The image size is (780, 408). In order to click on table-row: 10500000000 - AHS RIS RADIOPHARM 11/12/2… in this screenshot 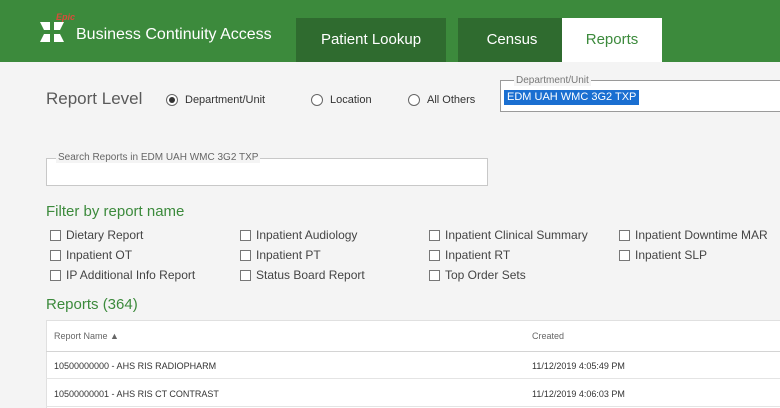, I will do `click(413, 365)`.